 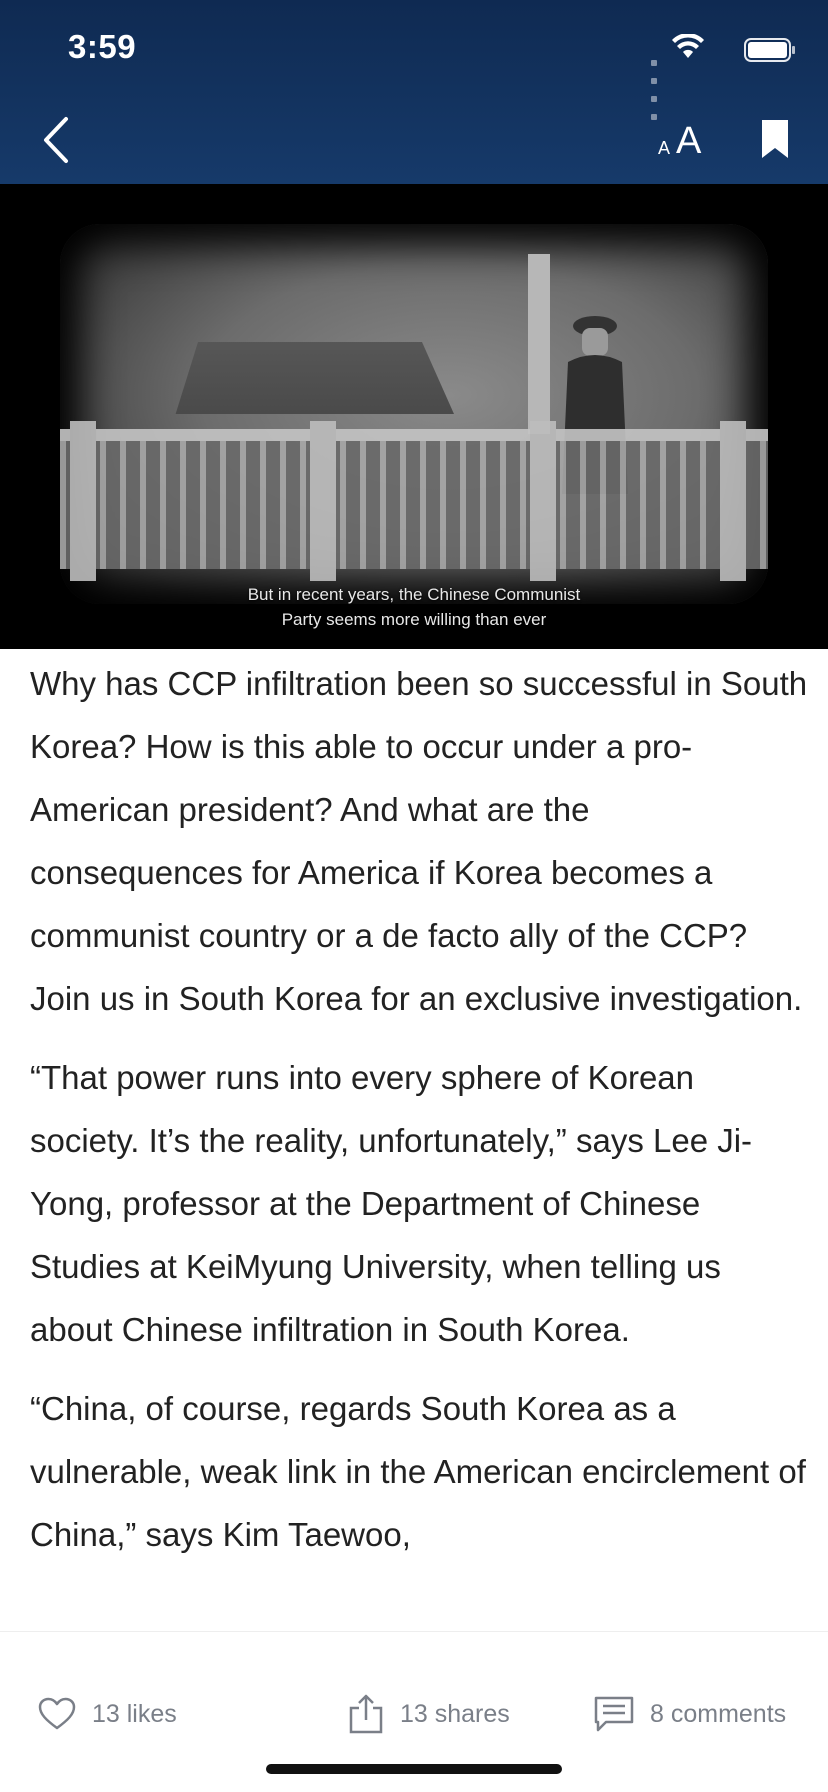 What do you see at coordinates (614, 1714) in the screenshot?
I see `comment-icon` at bounding box center [614, 1714].